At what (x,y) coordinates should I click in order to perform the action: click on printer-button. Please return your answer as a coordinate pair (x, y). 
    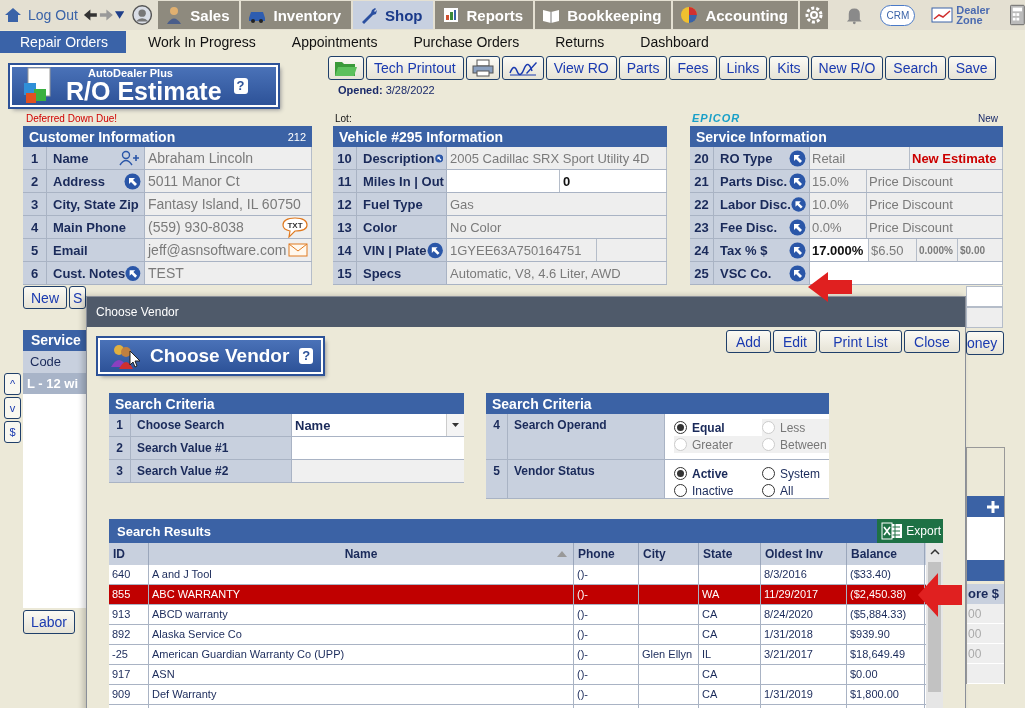
    Looking at the image, I should click on (482, 68).